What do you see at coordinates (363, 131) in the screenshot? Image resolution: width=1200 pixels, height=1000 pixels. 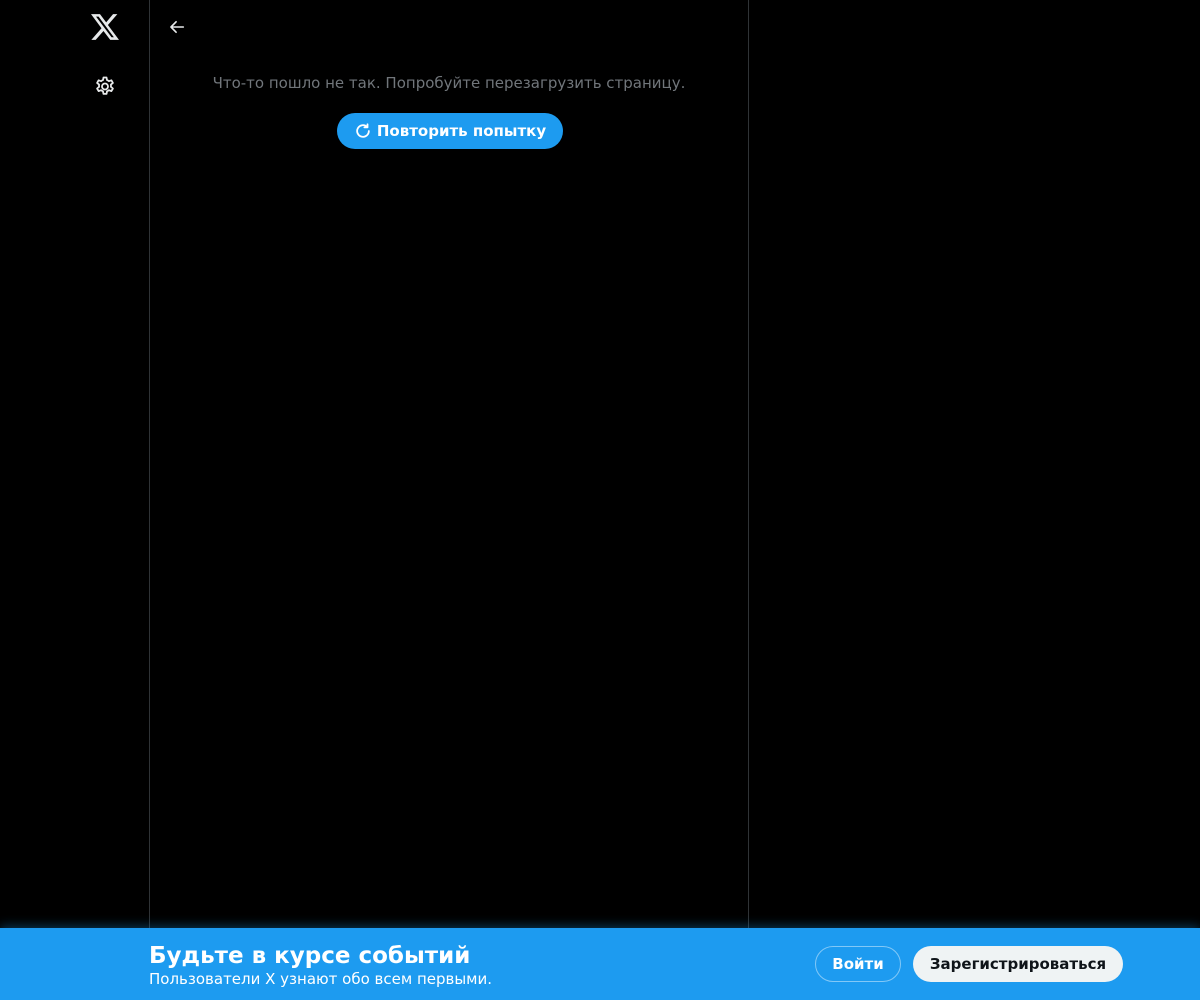 I see `refresh-icon` at bounding box center [363, 131].